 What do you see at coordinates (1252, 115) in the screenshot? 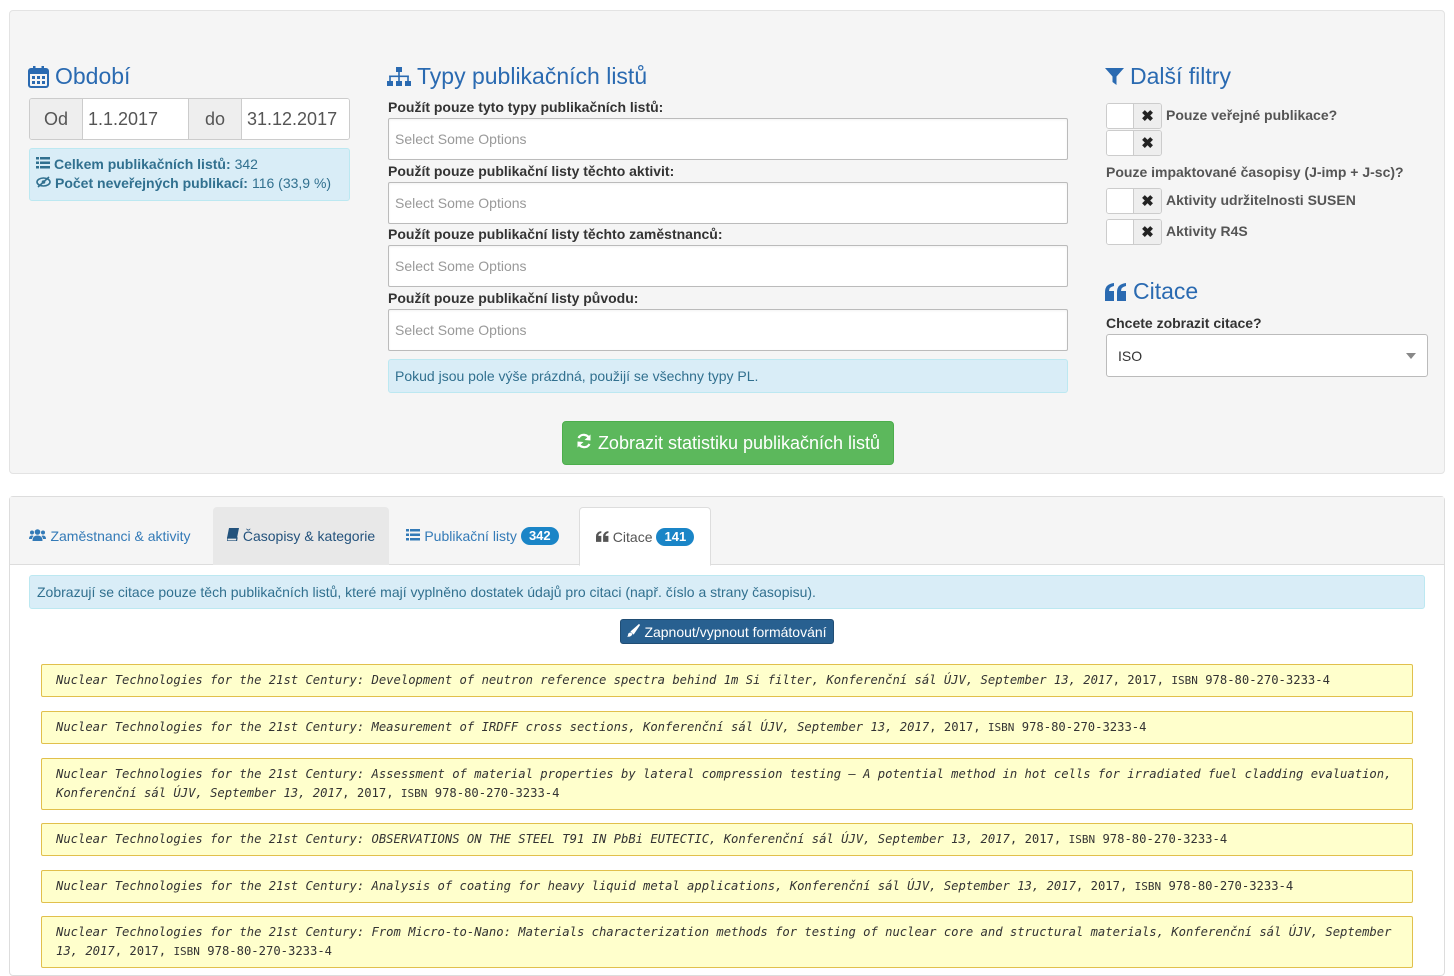
I see `public-only-label: Pouze veřejné publikace?` at bounding box center [1252, 115].